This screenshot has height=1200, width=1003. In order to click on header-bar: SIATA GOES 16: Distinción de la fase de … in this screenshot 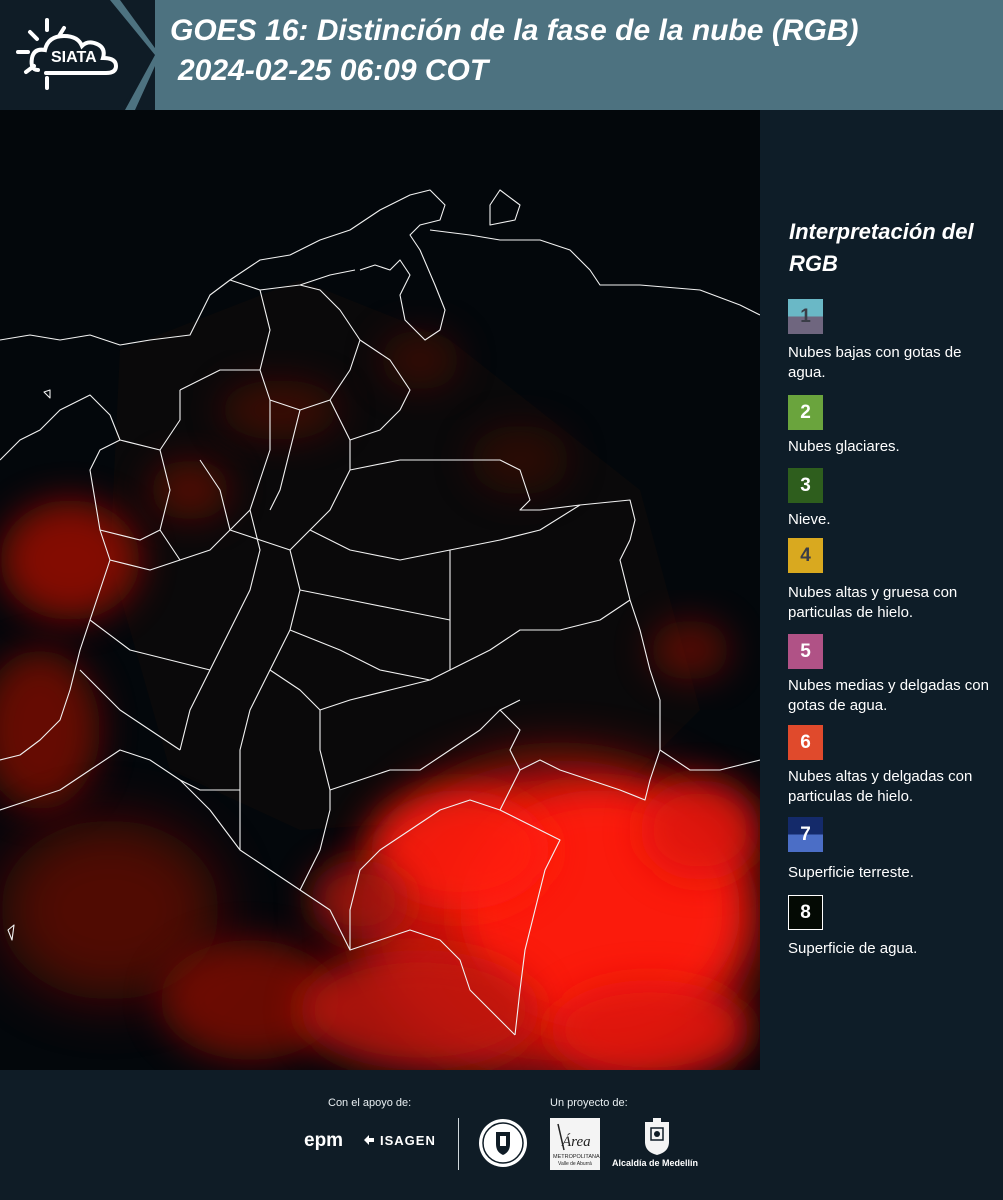, I will do `click(501, 55)`.